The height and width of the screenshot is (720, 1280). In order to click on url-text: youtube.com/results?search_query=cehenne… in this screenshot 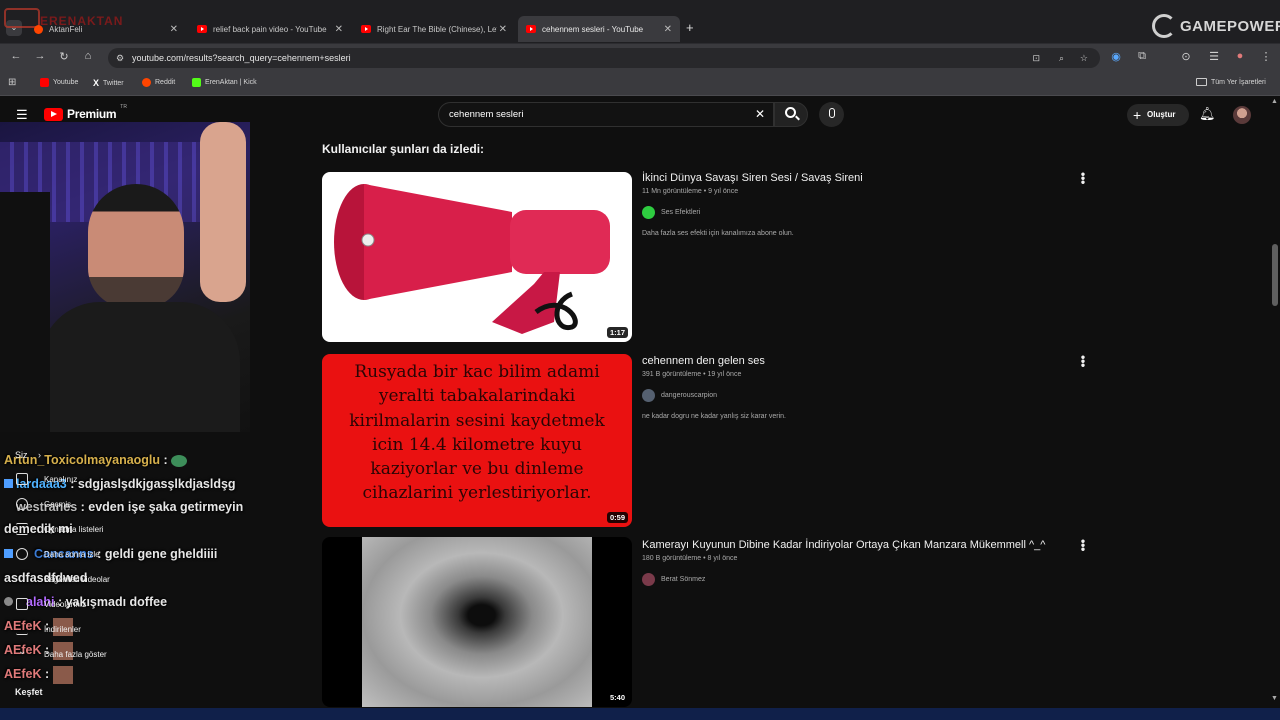, I will do `click(241, 58)`.